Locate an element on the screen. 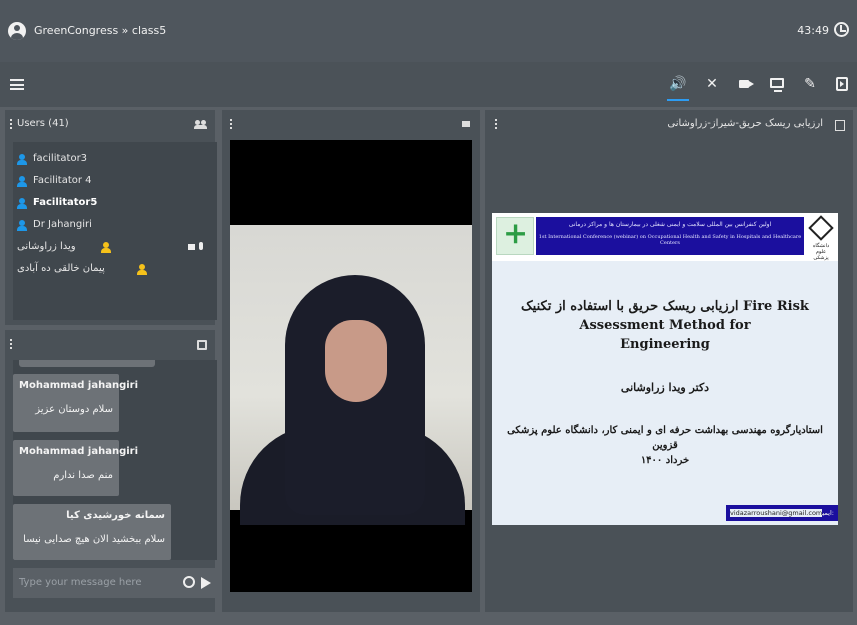 The height and width of the screenshot is (625, 857). user-name: Facilitator5 is located at coordinates (65, 202).